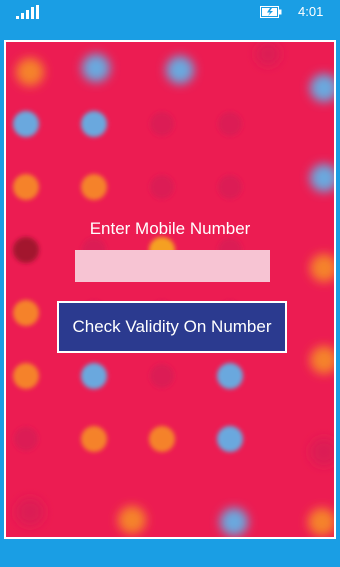  Describe the element at coordinates (271, 12) in the screenshot. I see `battery-charging-icon` at that location.